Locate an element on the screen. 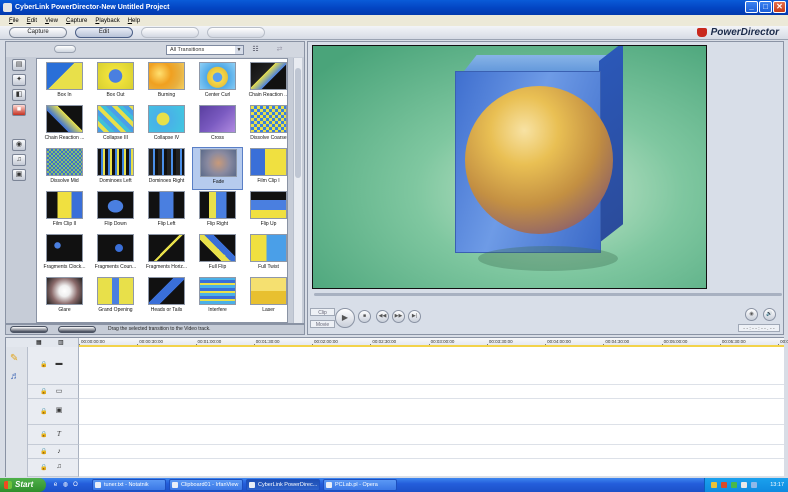 The width and height of the screenshot is (788, 492). play-button: ▶ is located at coordinates (345, 318).